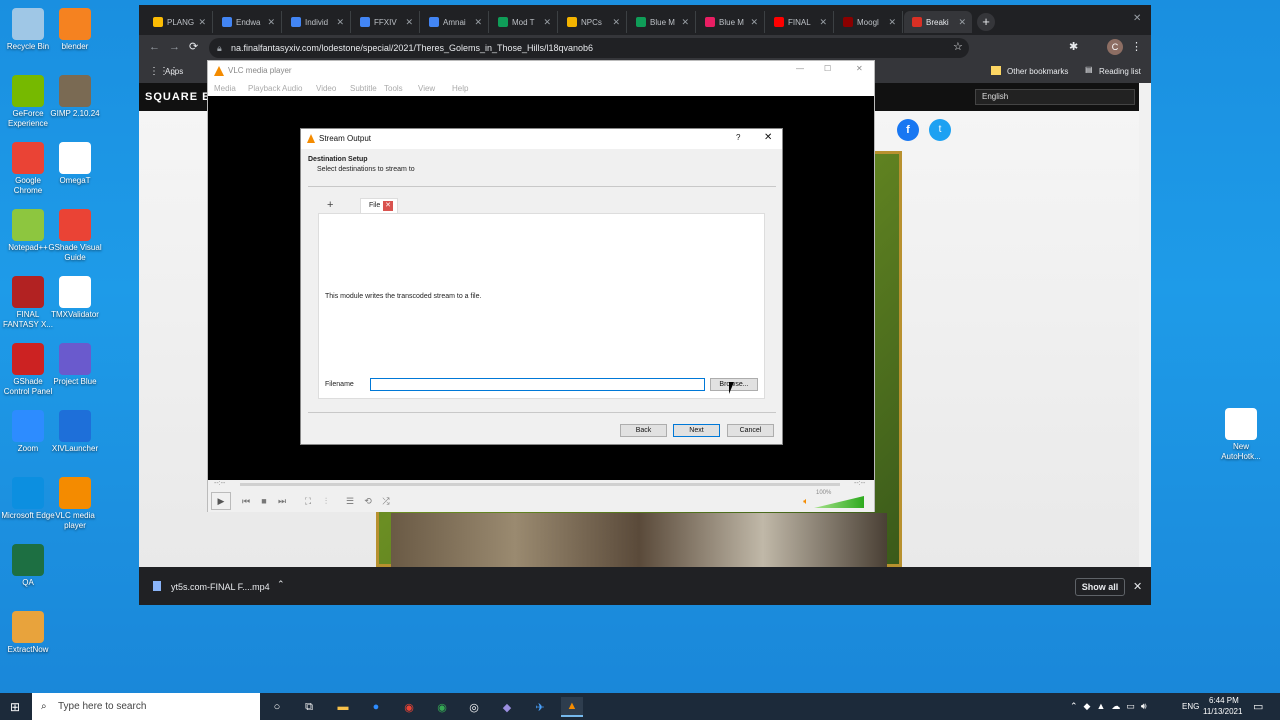 Image resolution: width=1280 pixels, height=720 pixels. Describe the element at coordinates (368, 501) in the screenshot. I see `loop-icon: ⟲` at that location.